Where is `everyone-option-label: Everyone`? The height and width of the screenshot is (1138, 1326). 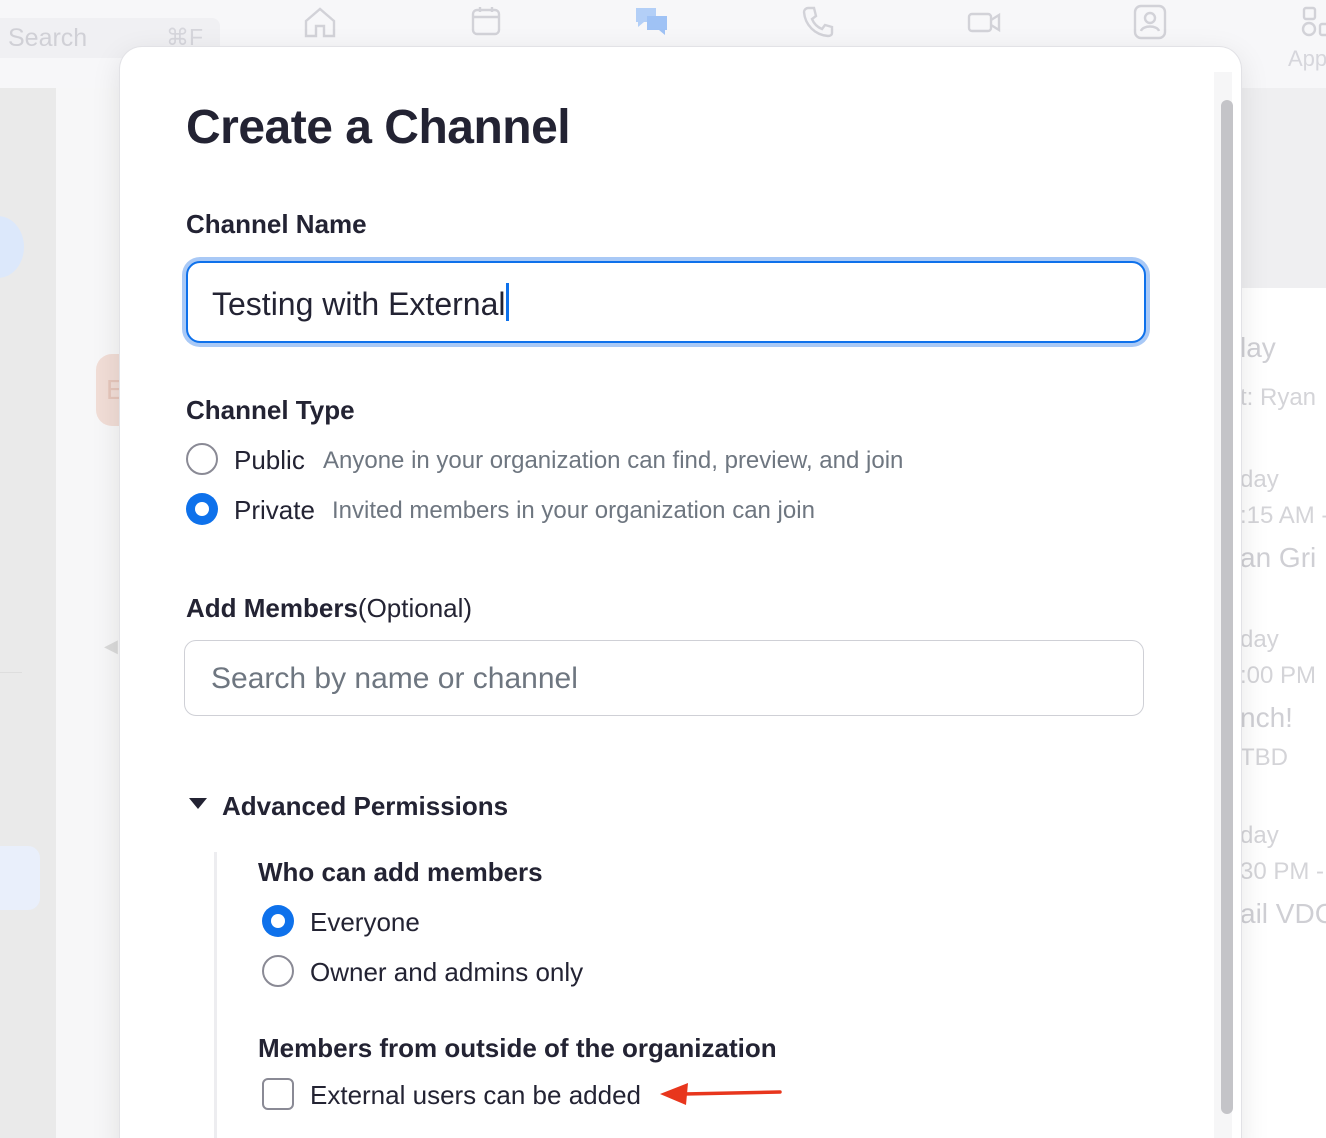 everyone-option-label: Everyone is located at coordinates (365, 922).